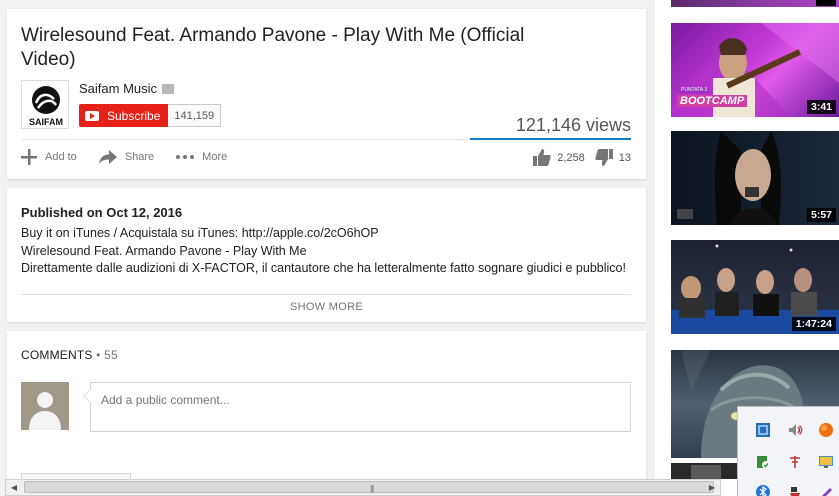 Image resolution: width=839 pixels, height=496 pixels. What do you see at coordinates (45, 104) in the screenshot?
I see `channel-logo: SAIFAM` at bounding box center [45, 104].